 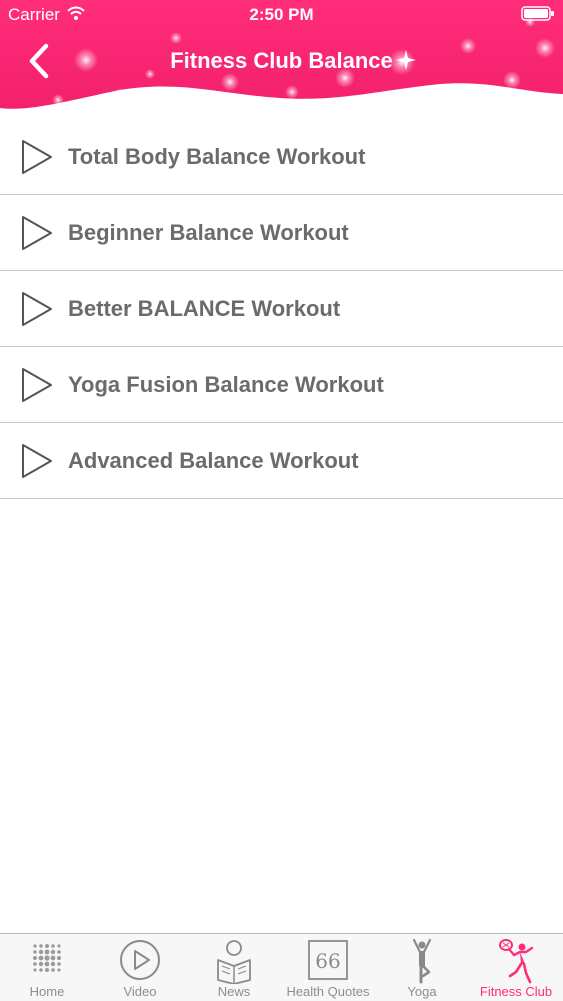 What do you see at coordinates (213, 460) in the screenshot?
I see `workout-label: Advanced Balance Workout` at bounding box center [213, 460].